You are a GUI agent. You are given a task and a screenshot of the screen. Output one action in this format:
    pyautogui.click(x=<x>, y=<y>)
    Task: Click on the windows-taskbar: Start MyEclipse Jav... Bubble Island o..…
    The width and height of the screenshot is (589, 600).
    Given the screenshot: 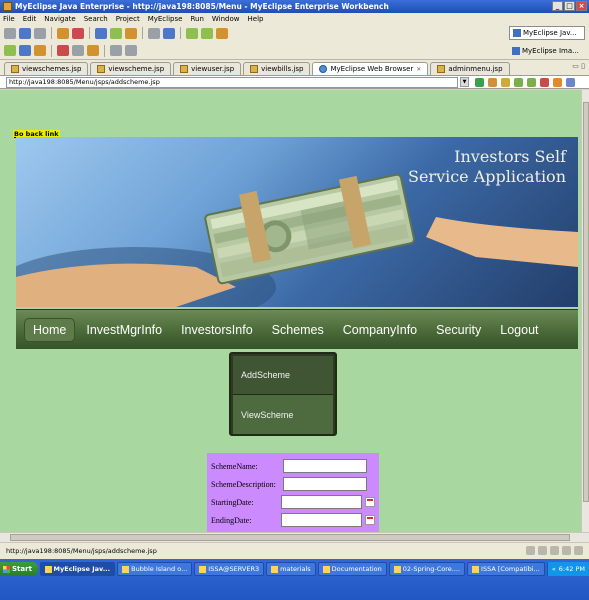 What is the action you would take?
    pyautogui.click(x=294, y=579)
    